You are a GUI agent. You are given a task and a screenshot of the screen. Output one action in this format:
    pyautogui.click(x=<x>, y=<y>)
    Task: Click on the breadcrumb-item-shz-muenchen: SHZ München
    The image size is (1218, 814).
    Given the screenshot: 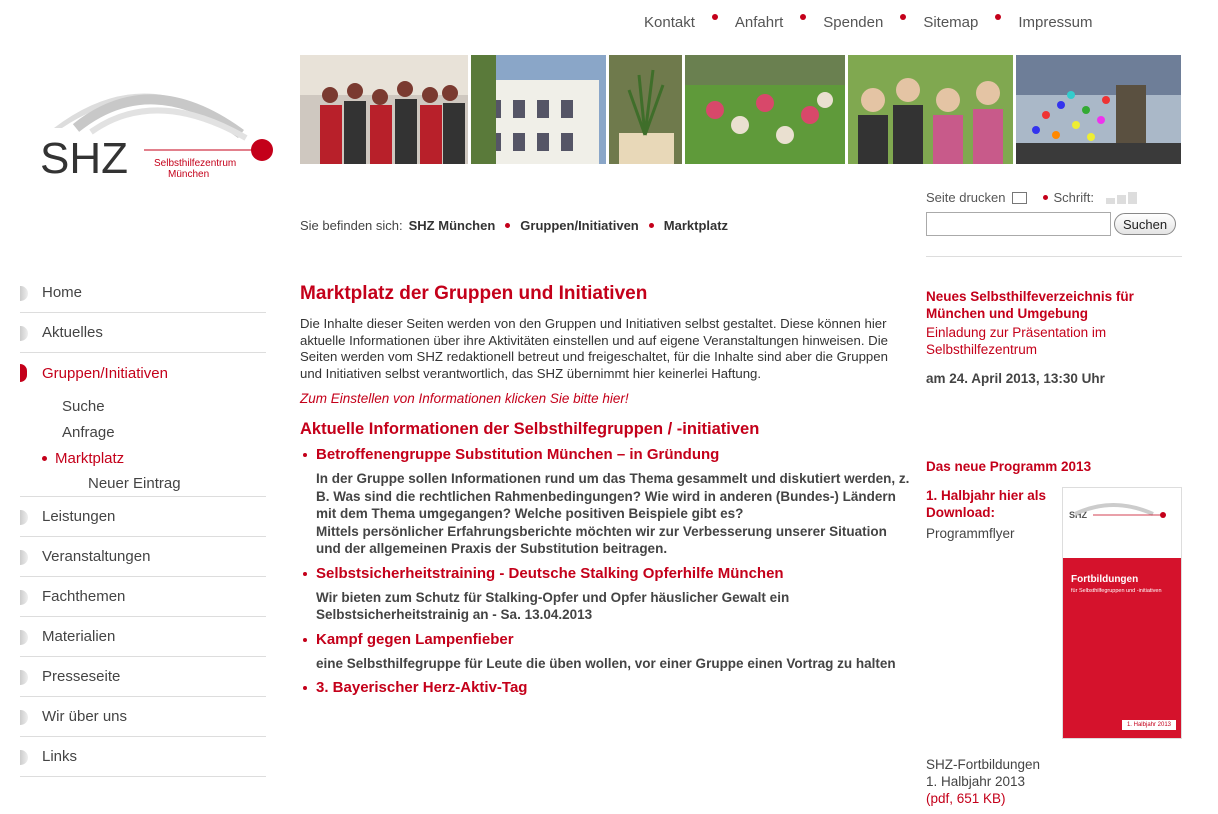 What is the action you would take?
    pyautogui.click(x=452, y=225)
    